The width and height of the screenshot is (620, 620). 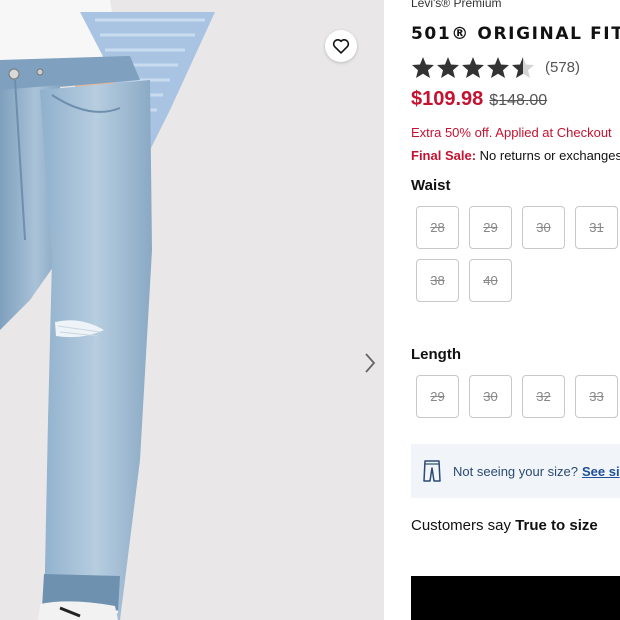 I want to click on star-rating, so click(x=473, y=67).